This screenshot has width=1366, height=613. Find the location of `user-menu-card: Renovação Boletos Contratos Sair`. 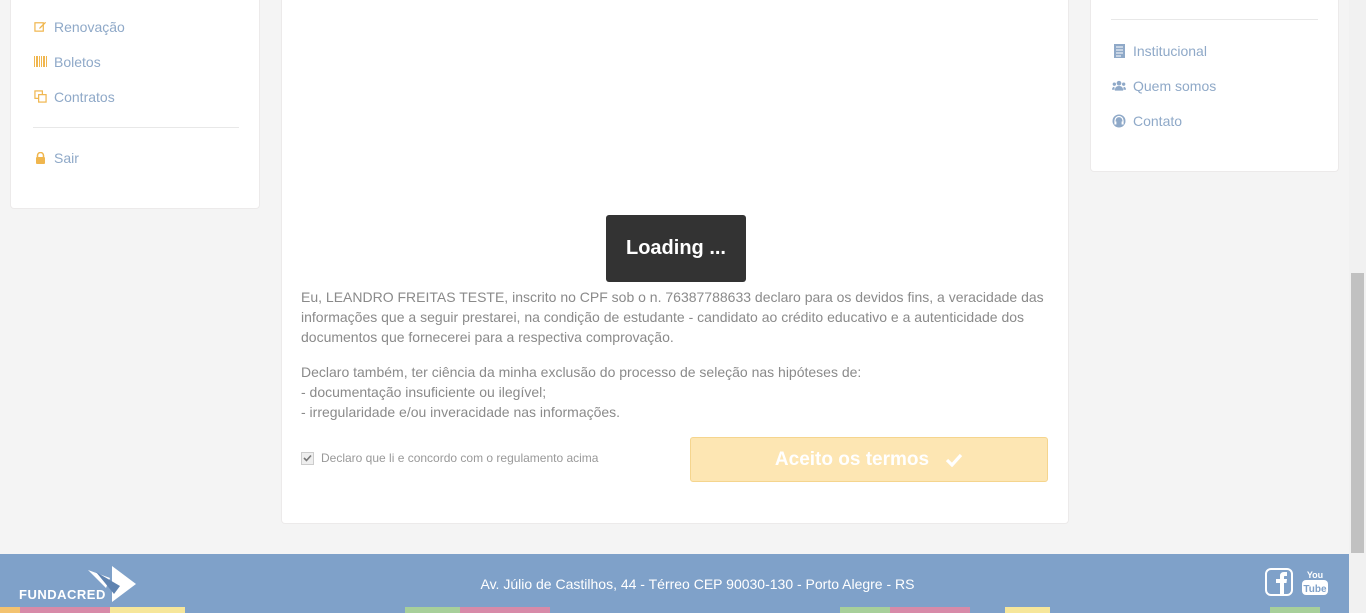

user-menu-card: Renovação Boletos Contratos Sair is located at coordinates (135, 104).